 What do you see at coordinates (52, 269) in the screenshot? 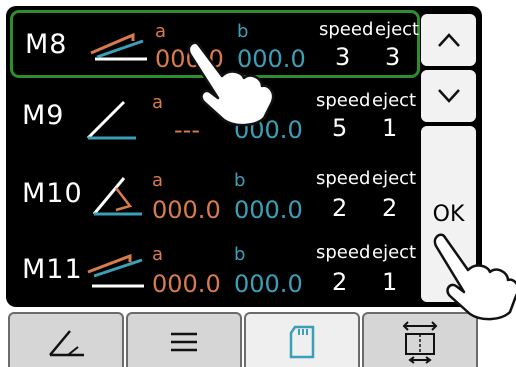
I see `program-id: M11` at bounding box center [52, 269].